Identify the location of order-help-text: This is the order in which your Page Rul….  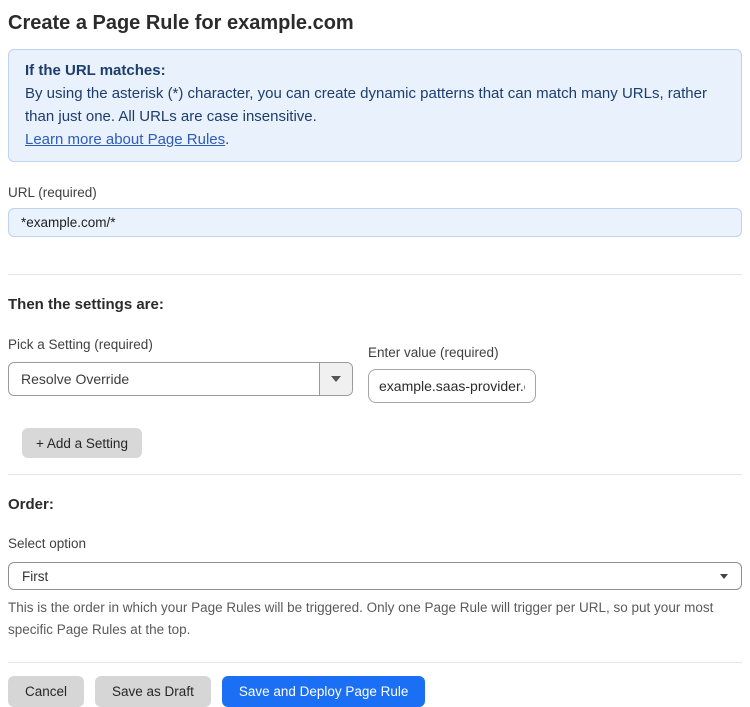
(361, 618).